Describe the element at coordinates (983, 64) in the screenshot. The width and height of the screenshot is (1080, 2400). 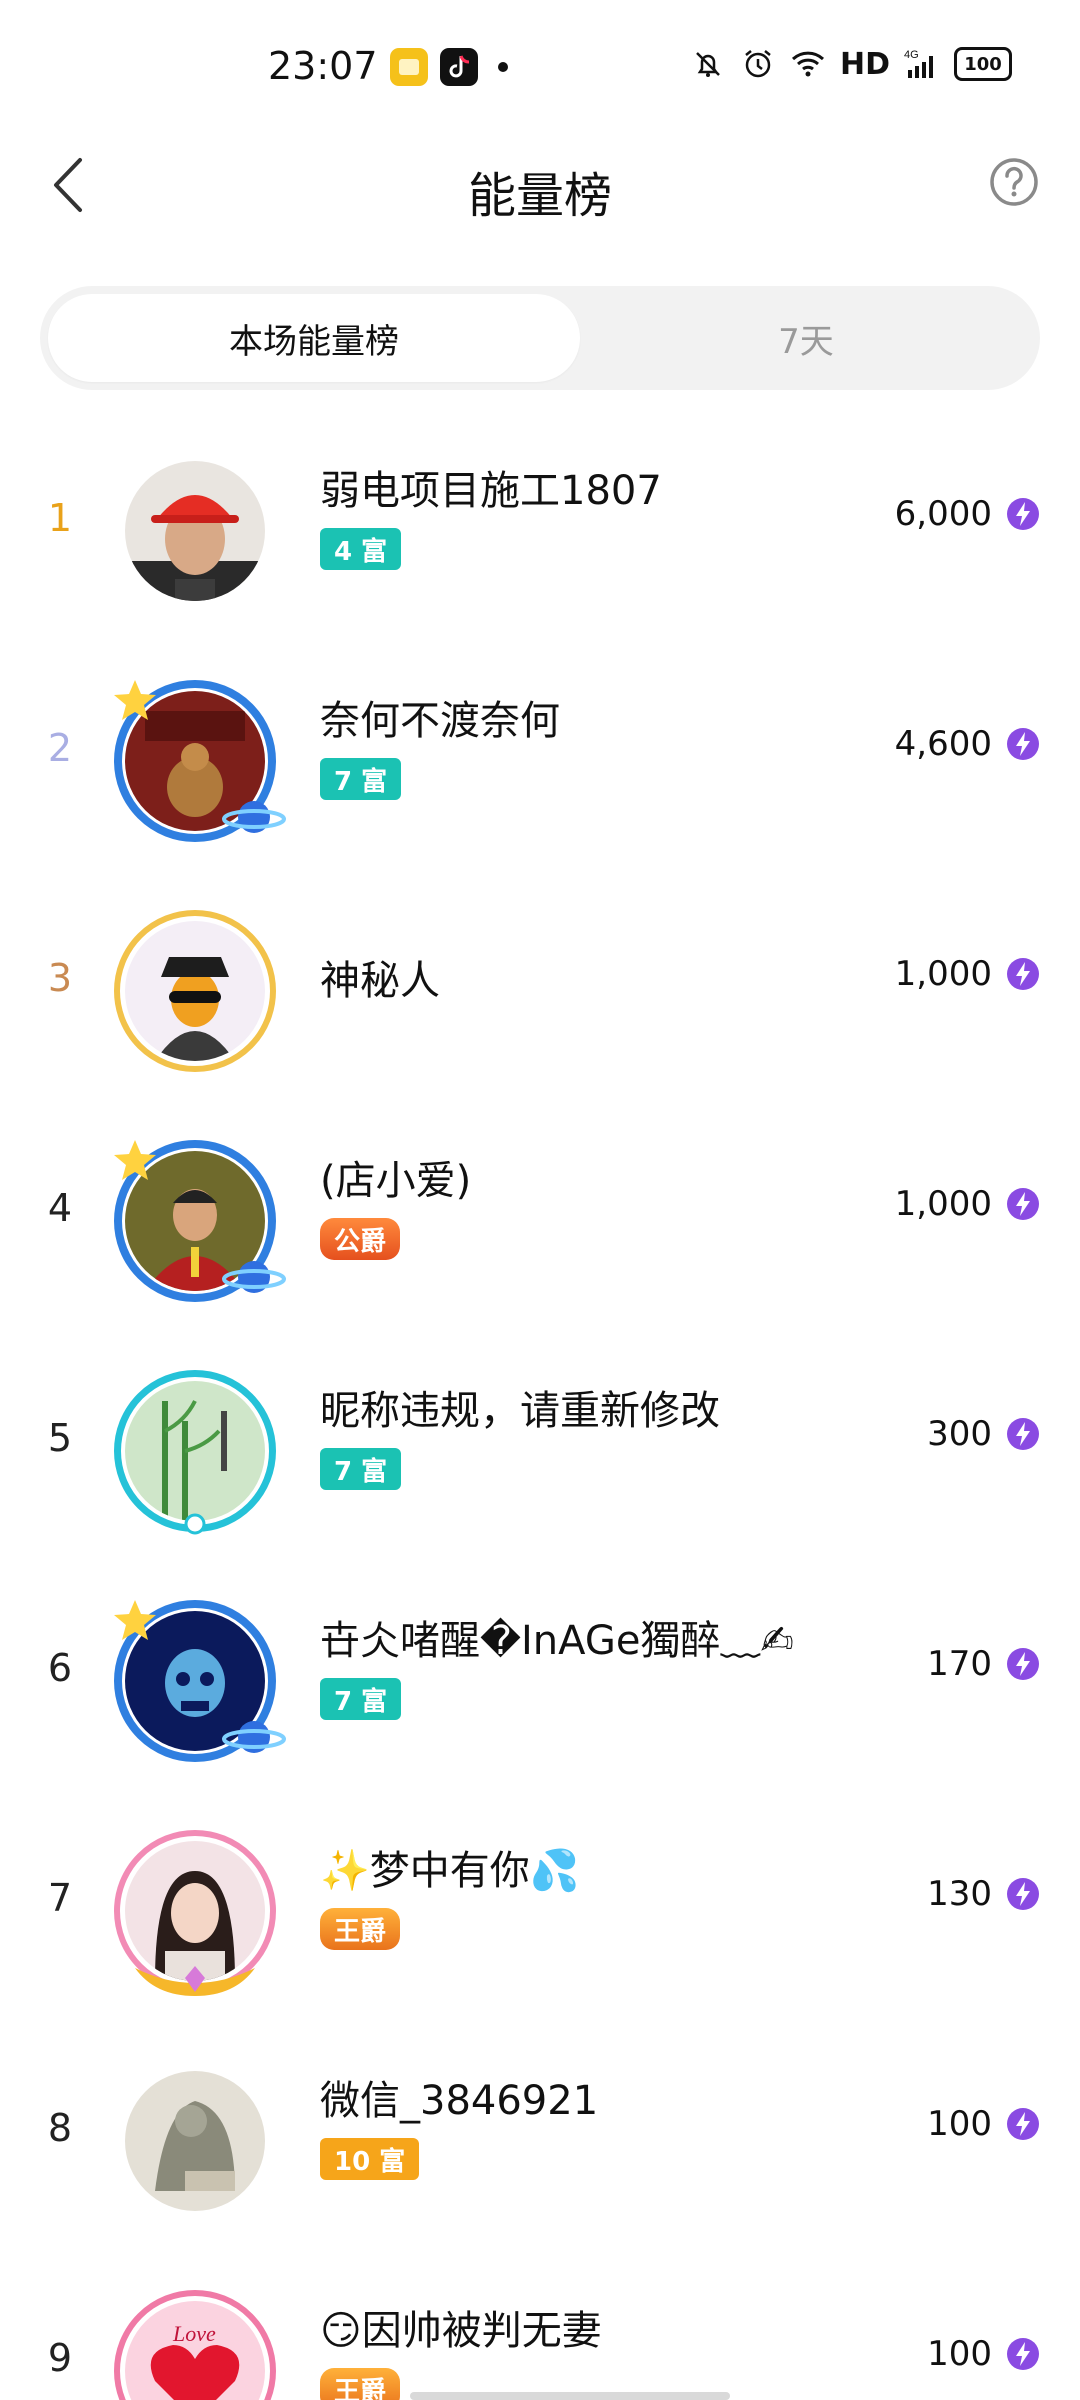
I see `battery-icon: 100` at that location.